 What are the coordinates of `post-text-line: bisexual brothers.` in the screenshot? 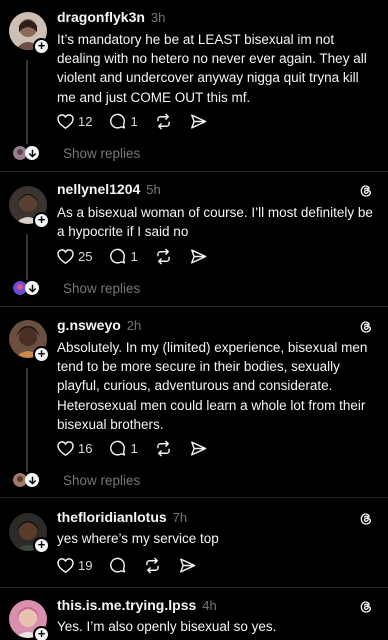 It's located at (110, 424).